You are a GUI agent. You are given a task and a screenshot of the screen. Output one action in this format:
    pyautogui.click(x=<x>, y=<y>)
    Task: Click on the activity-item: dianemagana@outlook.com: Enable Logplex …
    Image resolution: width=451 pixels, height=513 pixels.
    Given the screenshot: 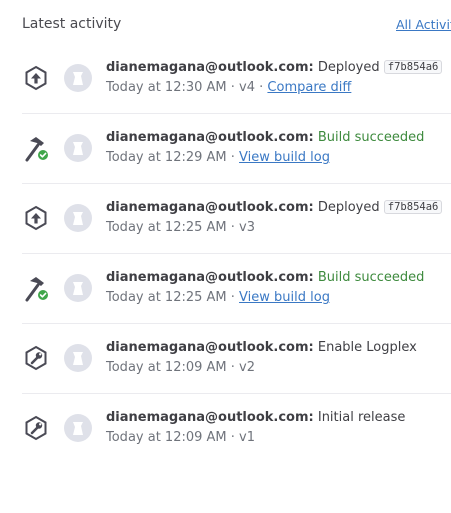 What is the action you would take?
    pyautogui.click(x=236, y=359)
    